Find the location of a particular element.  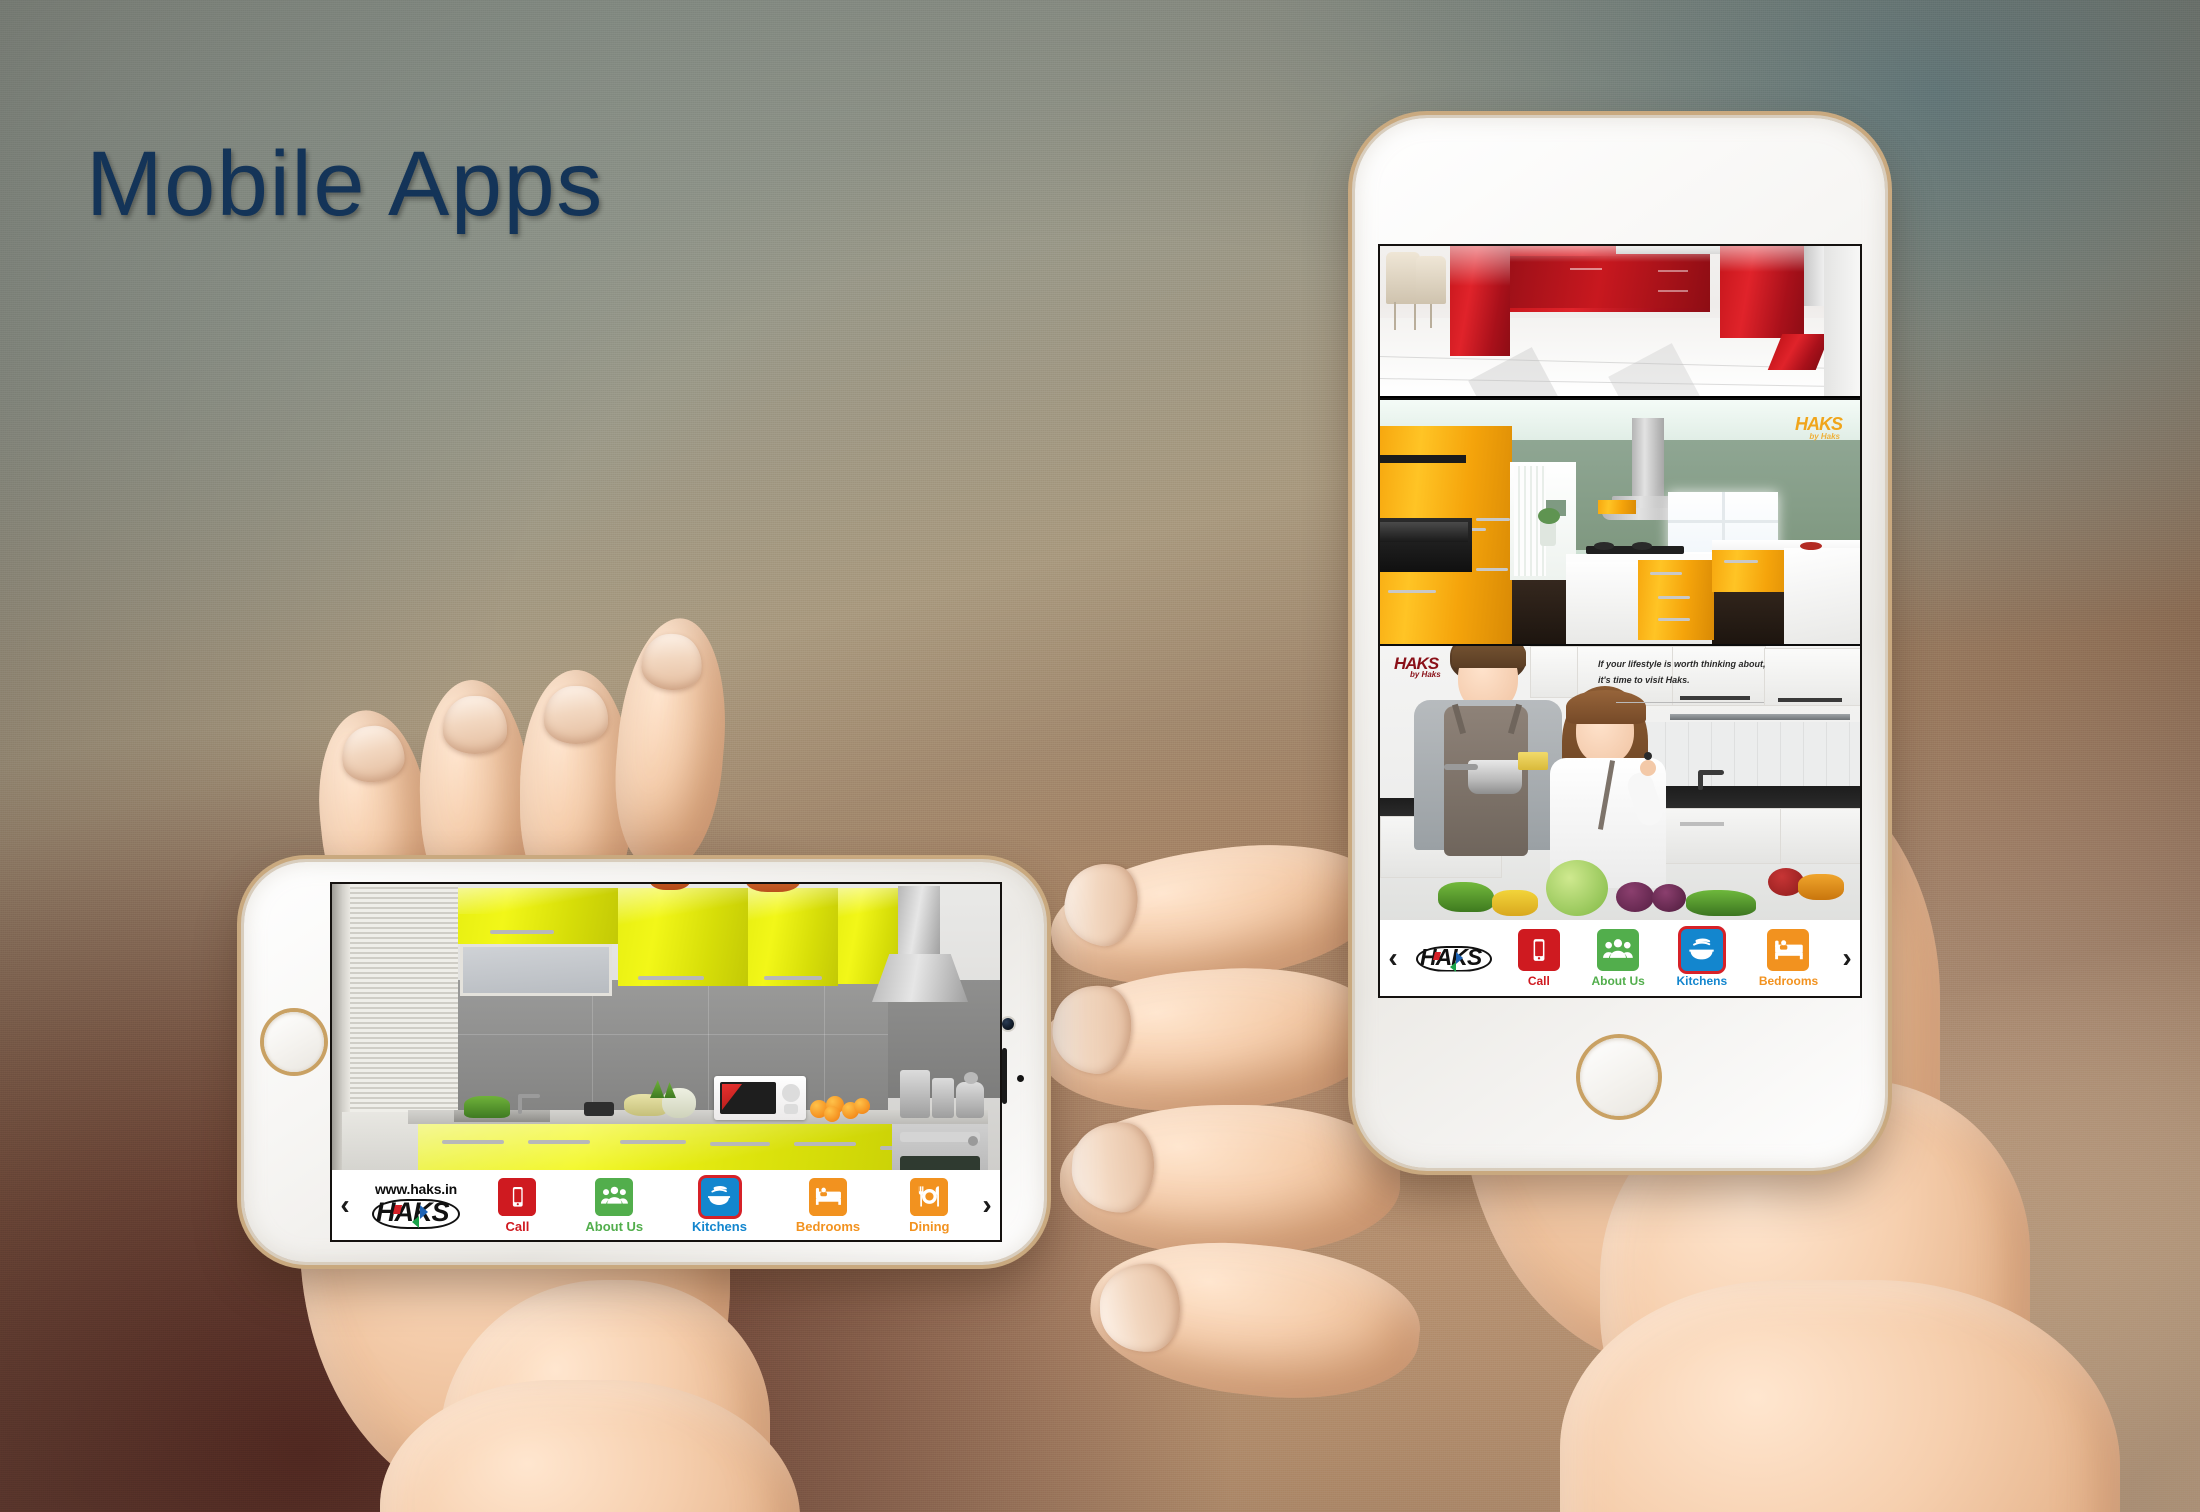

brand-logo-left: www.haks.in HAKS is located at coordinates (416, 1205).